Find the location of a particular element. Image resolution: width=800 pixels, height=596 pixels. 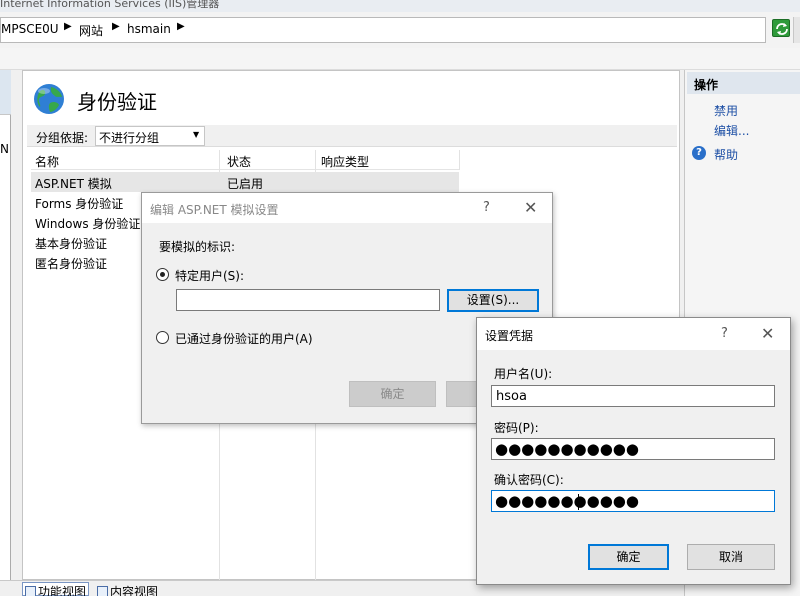

credentials-dialog-titlebar: 设置凭据 ? ✕ is located at coordinates (633, 334).